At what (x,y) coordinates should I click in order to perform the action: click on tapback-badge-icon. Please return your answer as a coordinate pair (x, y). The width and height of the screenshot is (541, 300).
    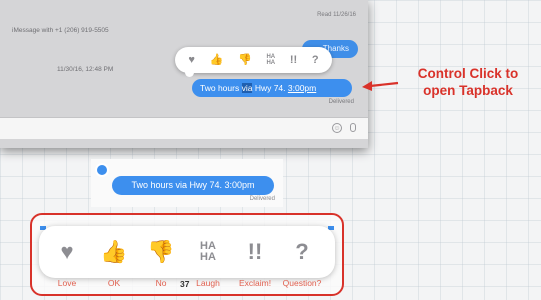
    Looking at the image, I should click on (102, 170).